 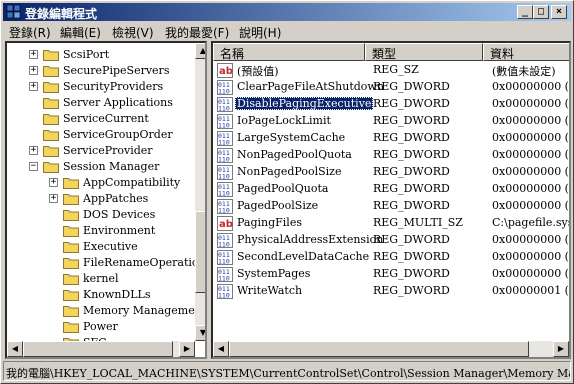 I want to click on registry-editor-icon, so click(x=13, y=11).